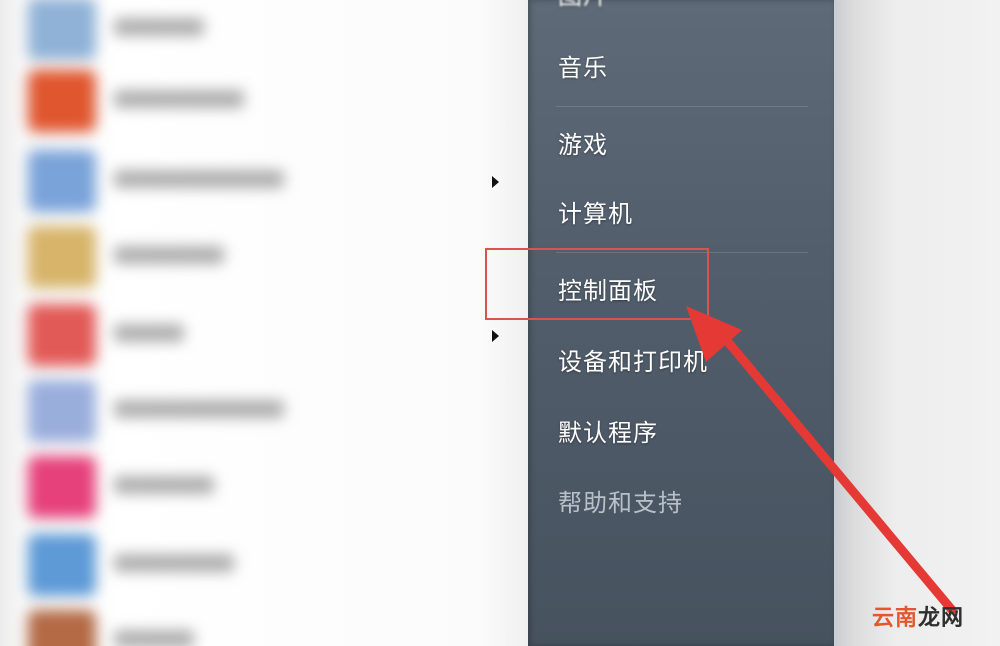  What do you see at coordinates (940, 618) in the screenshot?
I see `watermark-part-2: 龙网` at bounding box center [940, 618].